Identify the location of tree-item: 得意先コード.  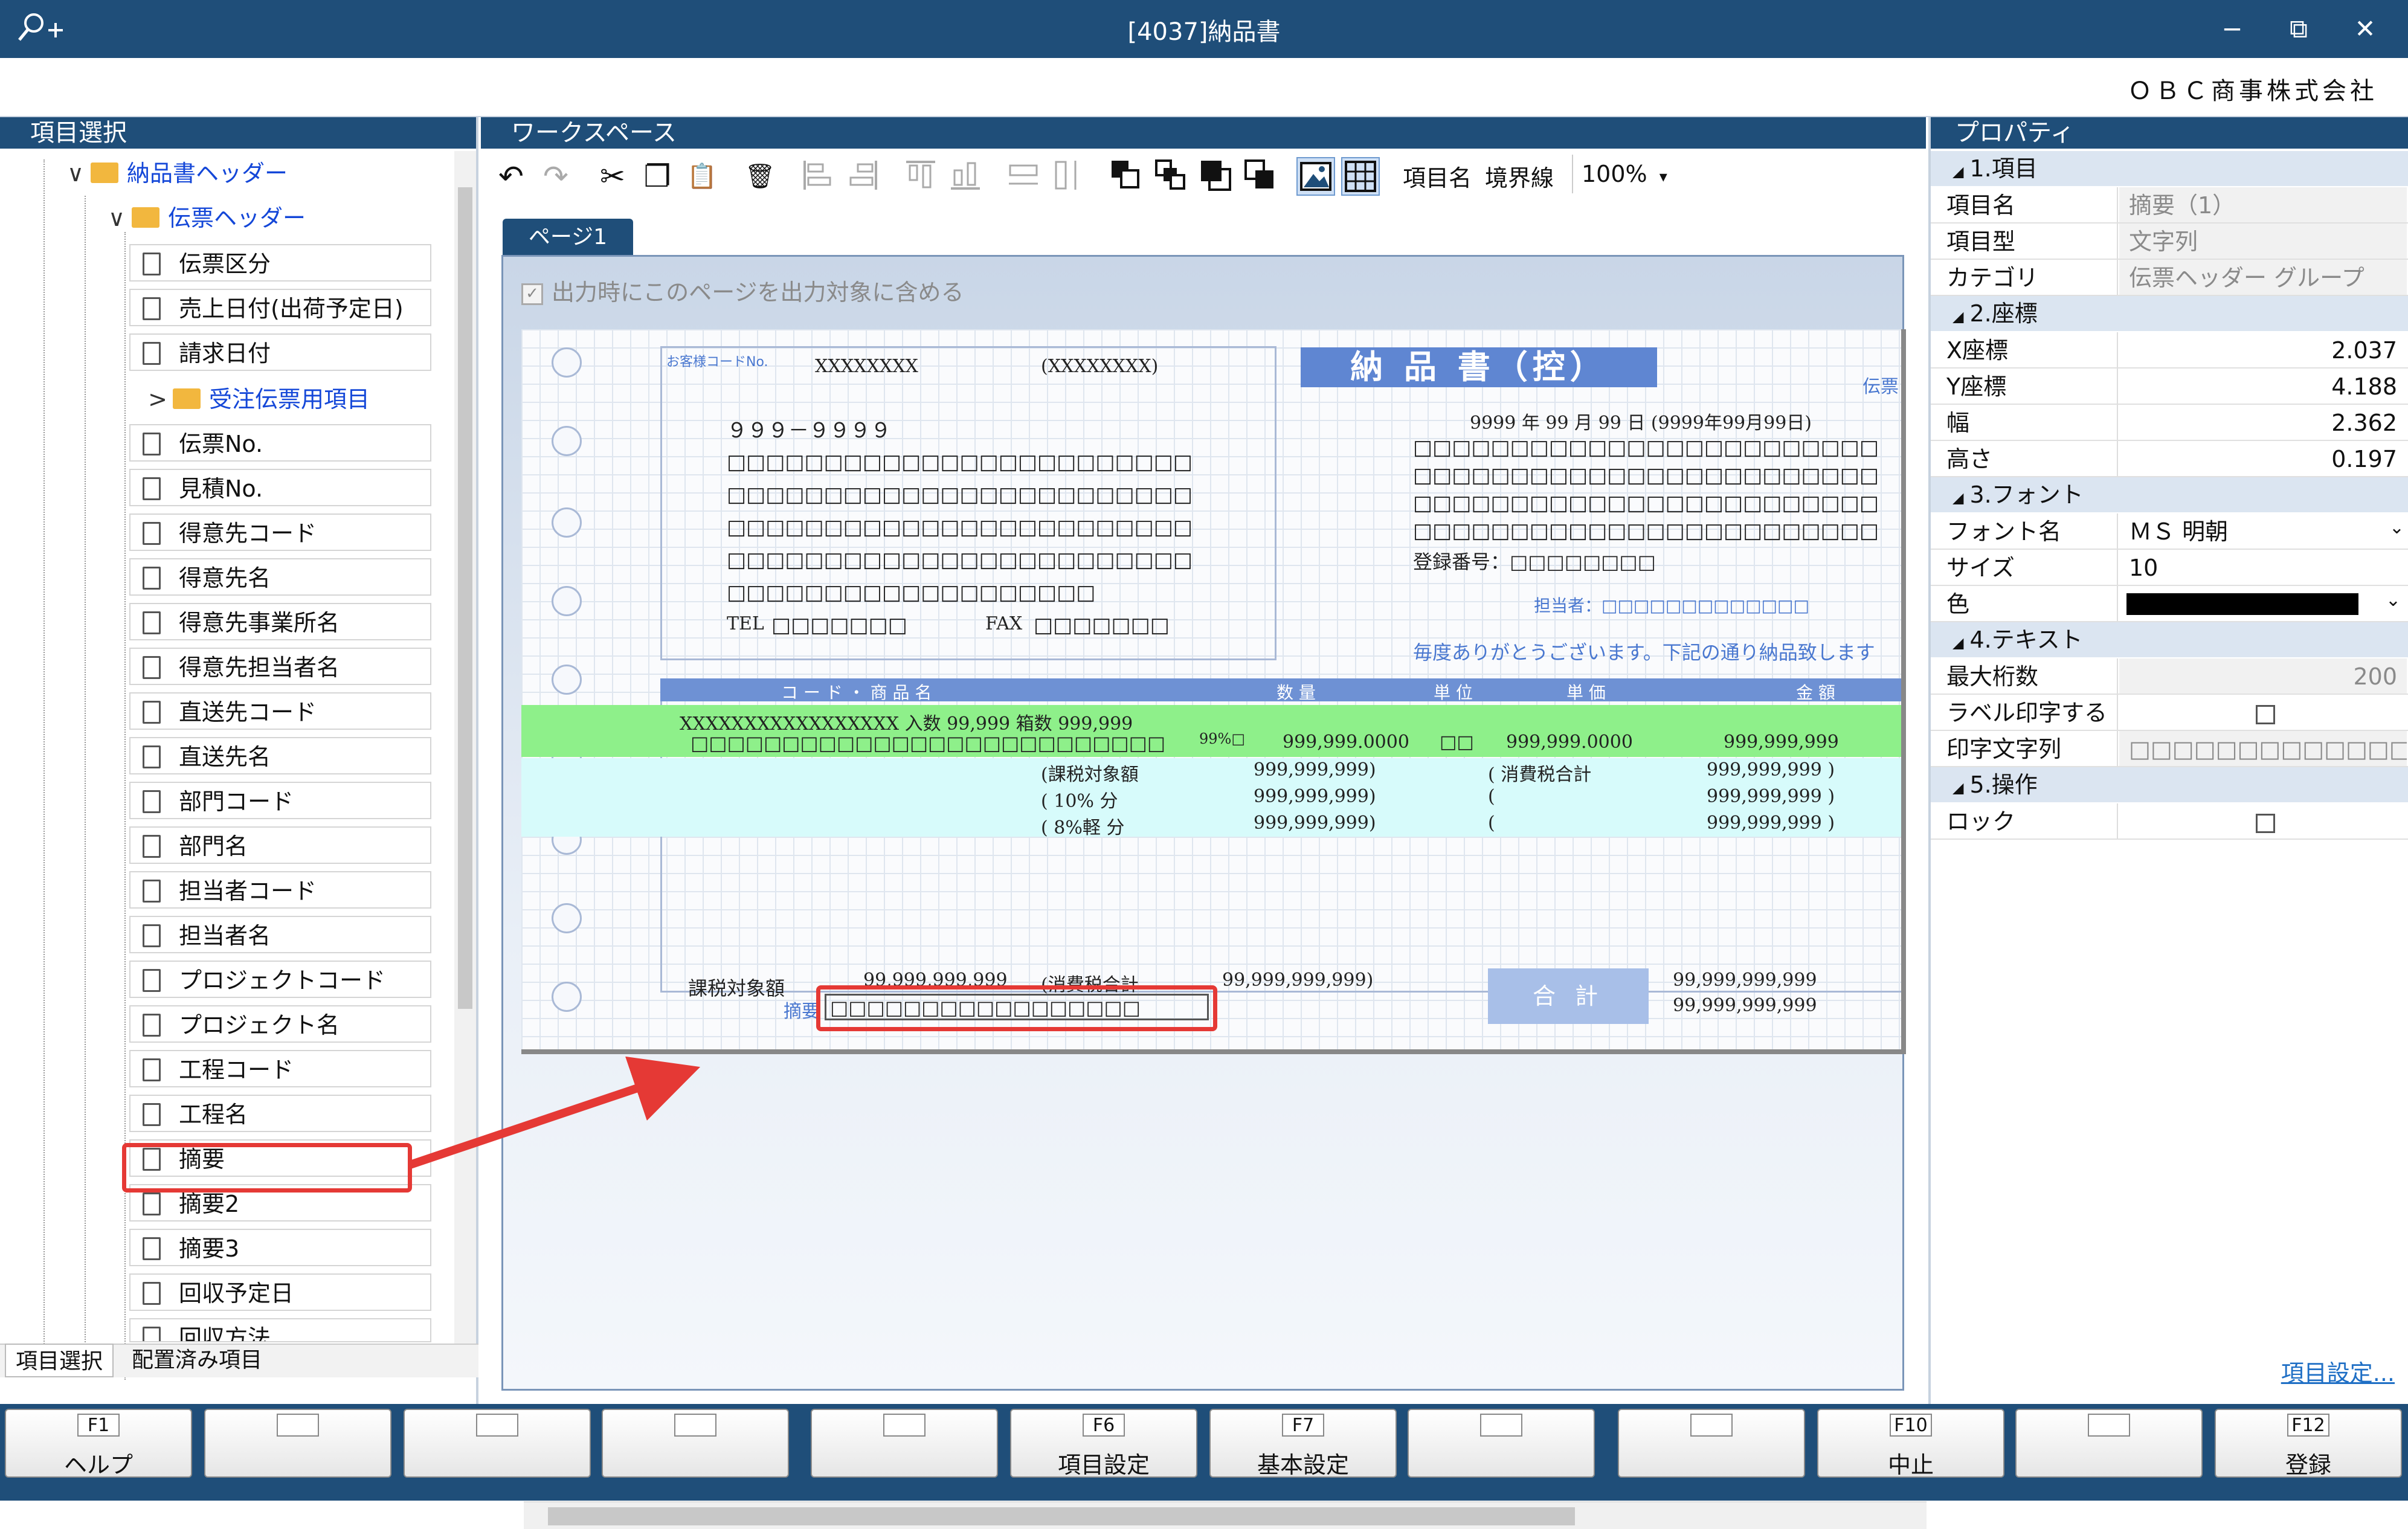
(280, 532).